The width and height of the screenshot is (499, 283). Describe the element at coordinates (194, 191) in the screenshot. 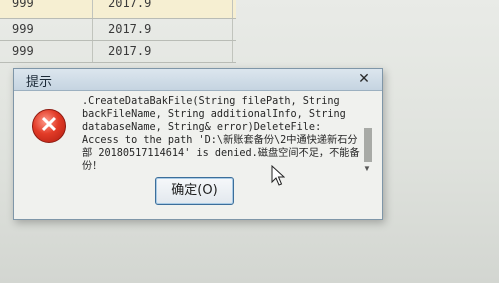

I see `ok-button: 确定(O)` at that location.